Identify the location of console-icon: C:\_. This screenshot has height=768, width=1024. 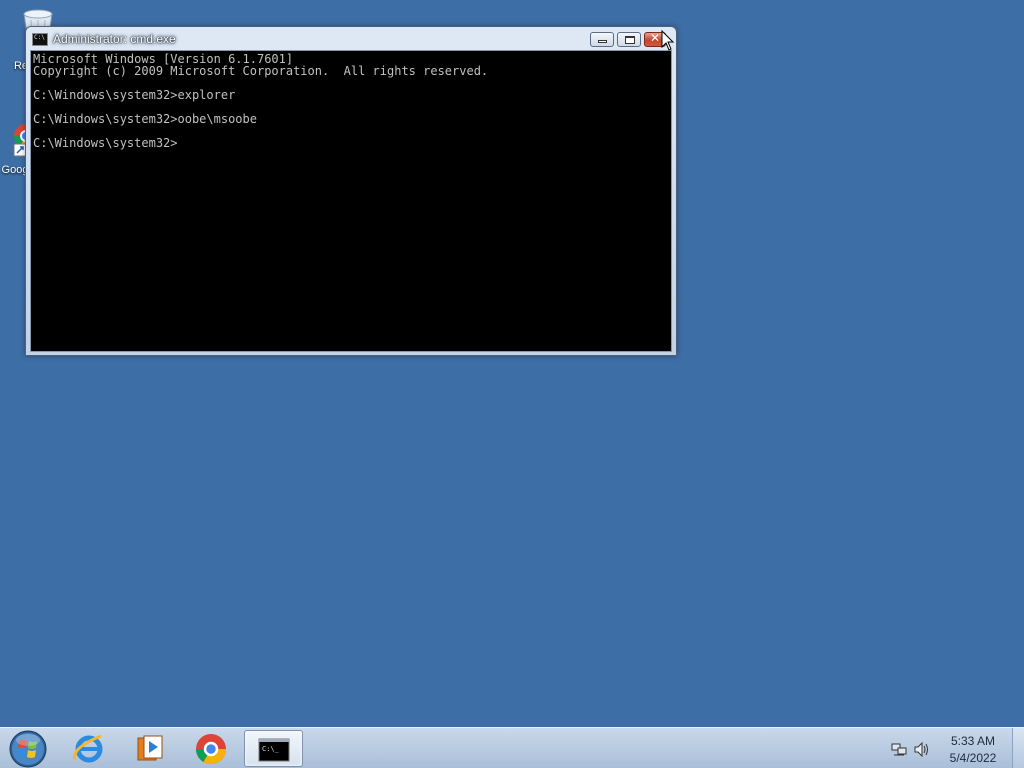
(274, 750).